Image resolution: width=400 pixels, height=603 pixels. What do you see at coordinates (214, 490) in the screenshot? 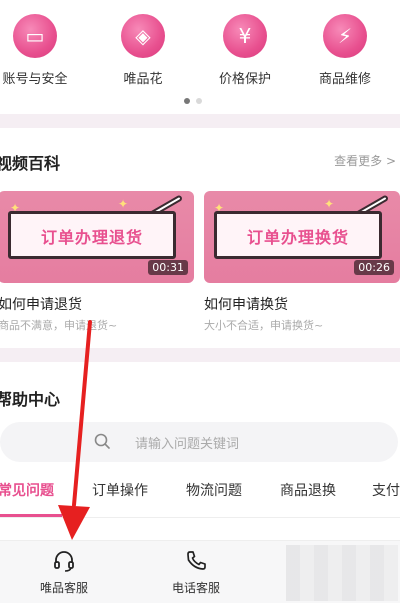
I see `tab-logistics: 物流问题` at bounding box center [214, 490].